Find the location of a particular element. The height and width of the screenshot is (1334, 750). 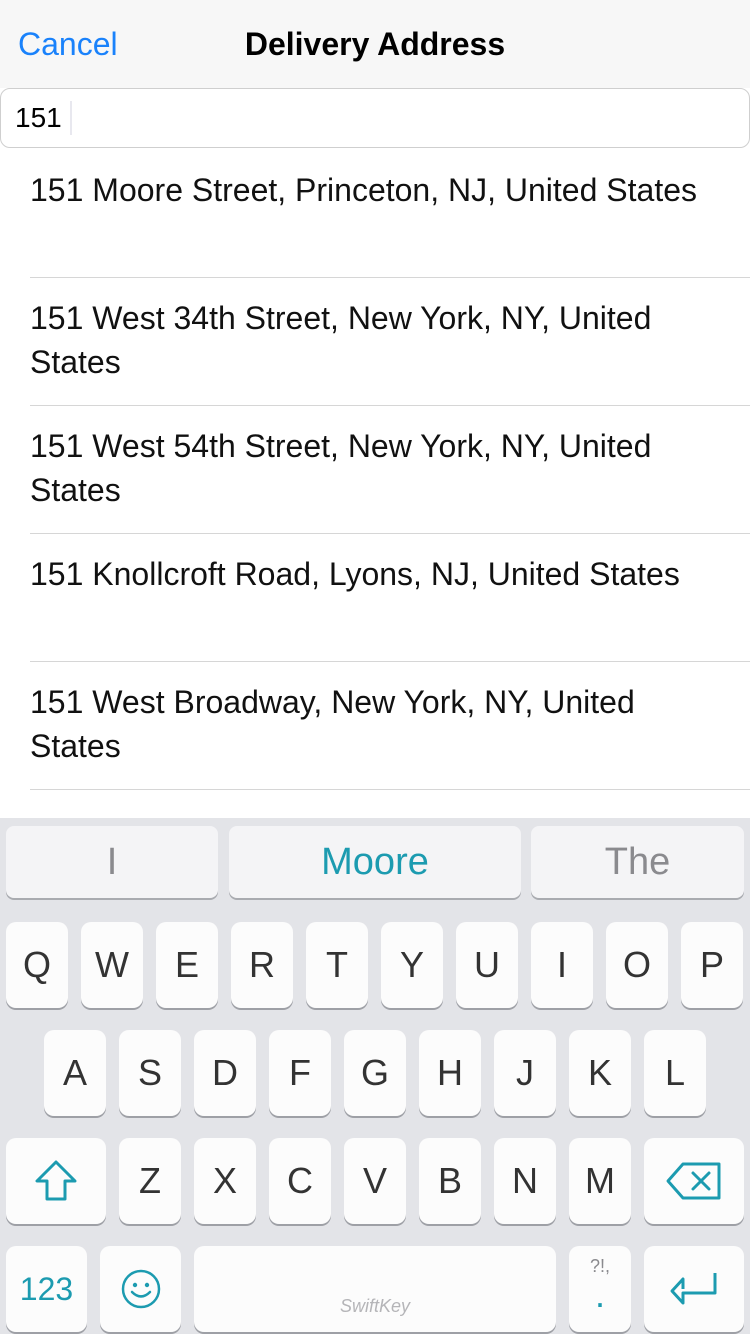

backspace-icon is located at coordinates (693, 1181).